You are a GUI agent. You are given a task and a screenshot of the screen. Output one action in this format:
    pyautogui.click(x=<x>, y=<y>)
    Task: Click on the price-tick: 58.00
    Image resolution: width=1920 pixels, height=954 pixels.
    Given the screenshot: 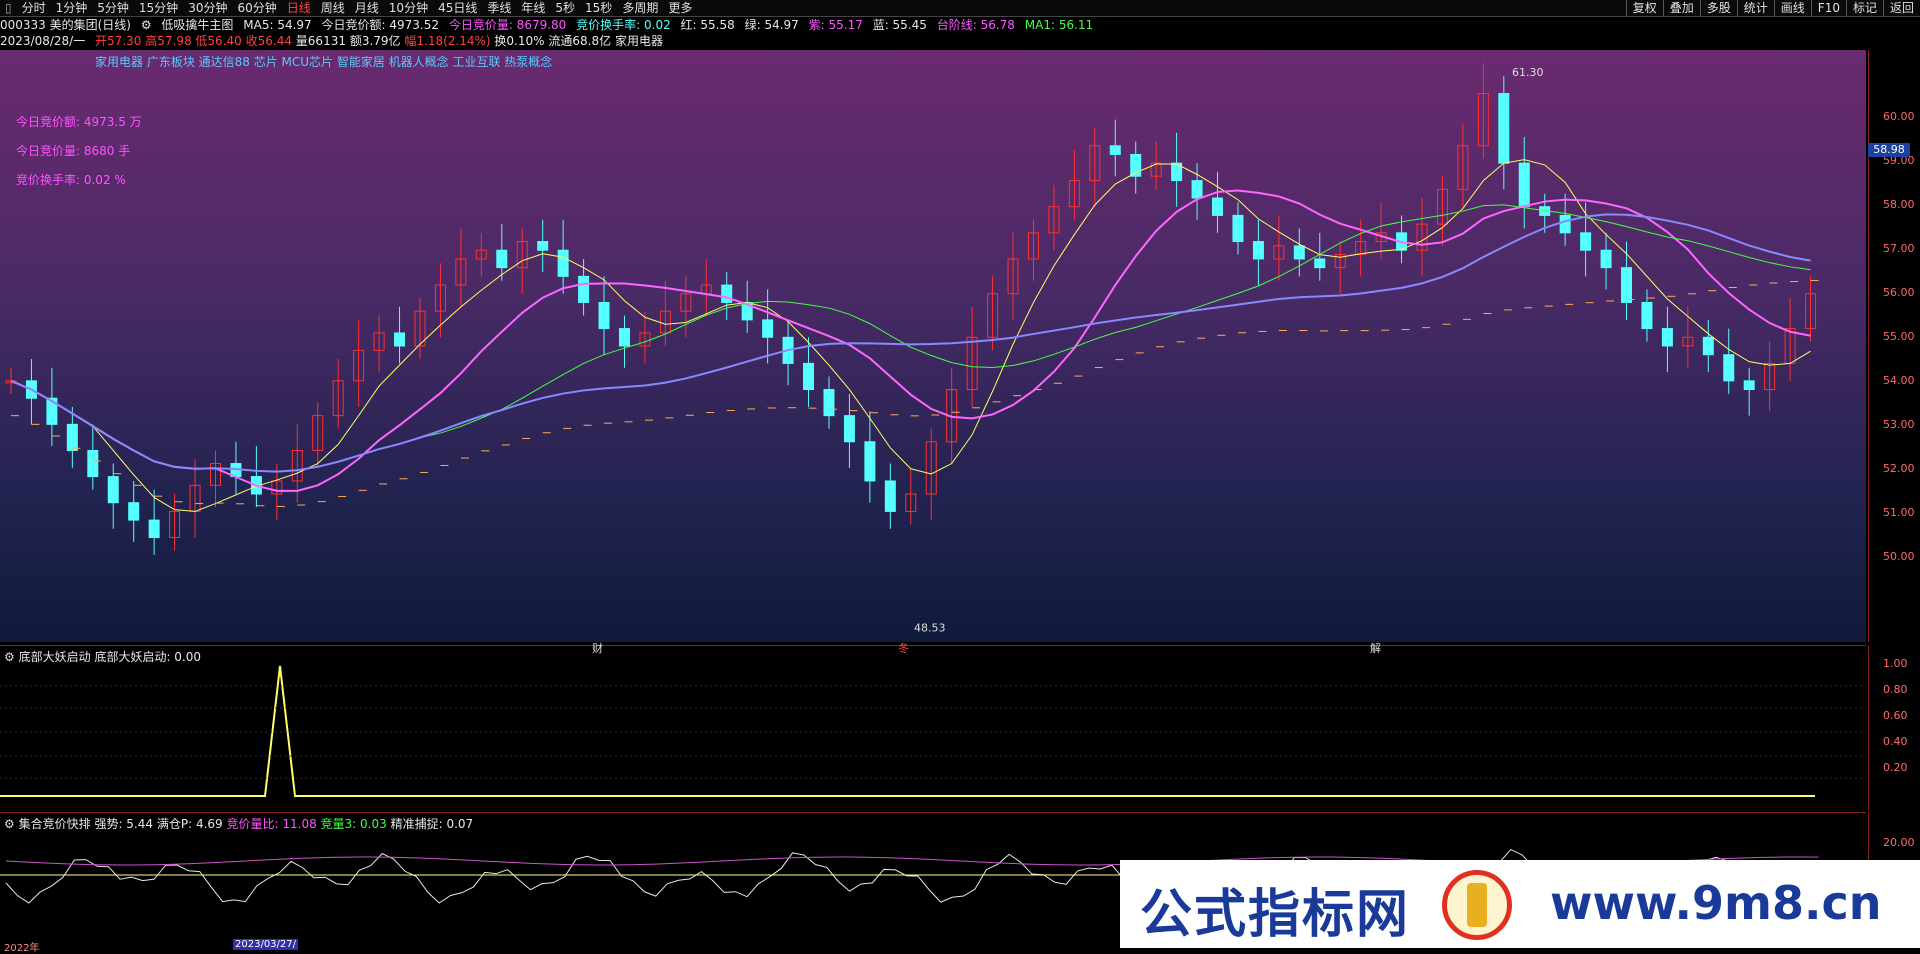 What is the action you would take?
    pyautogui.click(x=1899, y=204)
    